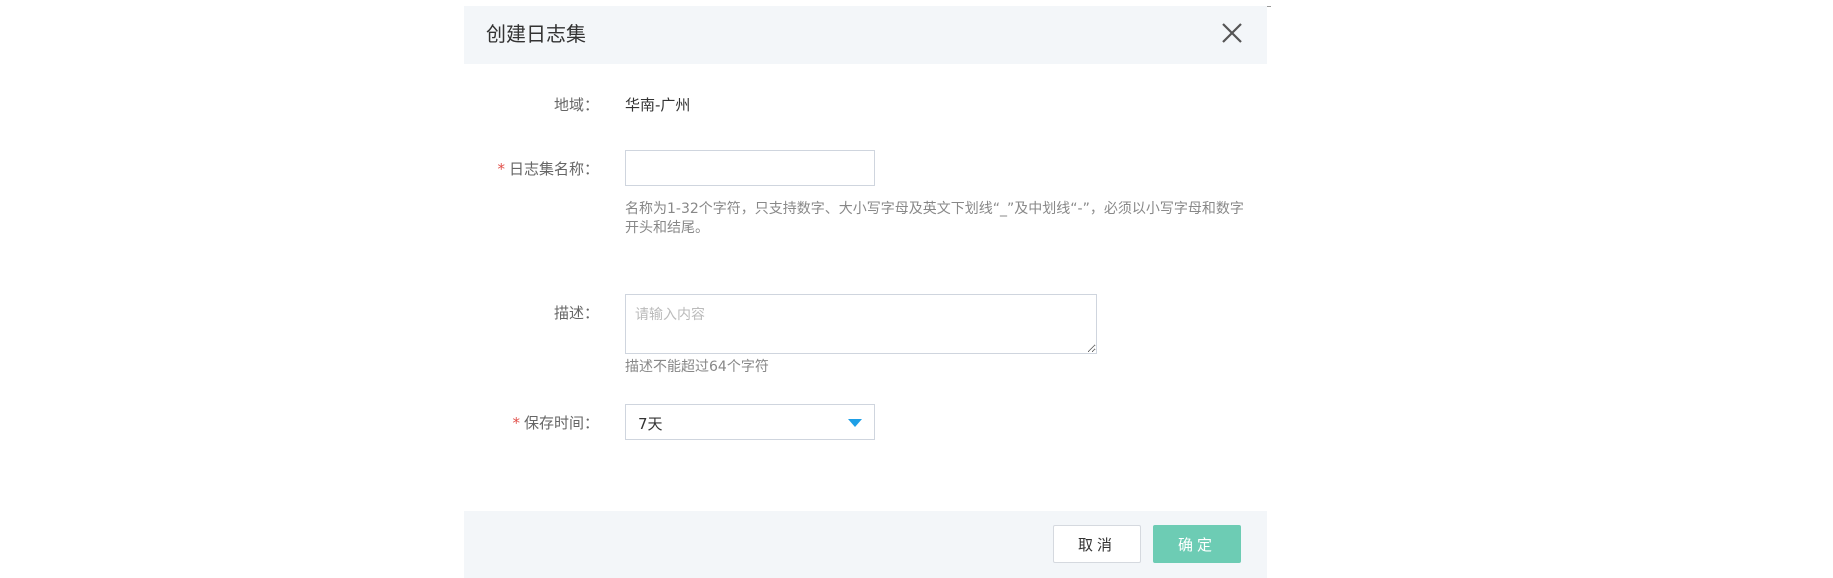  What do you see at coordinates (750, 168) in the screenshot?
I see `logset-name-input` at bounding box center [750, 168].